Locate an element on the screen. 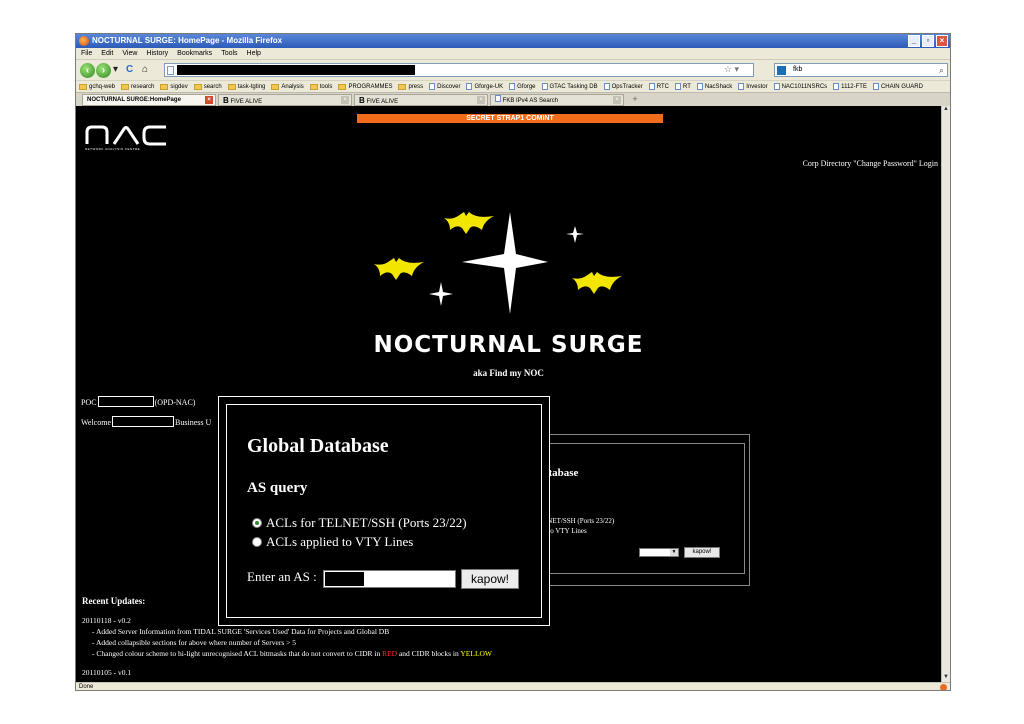 Image resolution: width=1024 pixels, height=724 pixels. poc-label: POC is located at coordinates (89, 402).